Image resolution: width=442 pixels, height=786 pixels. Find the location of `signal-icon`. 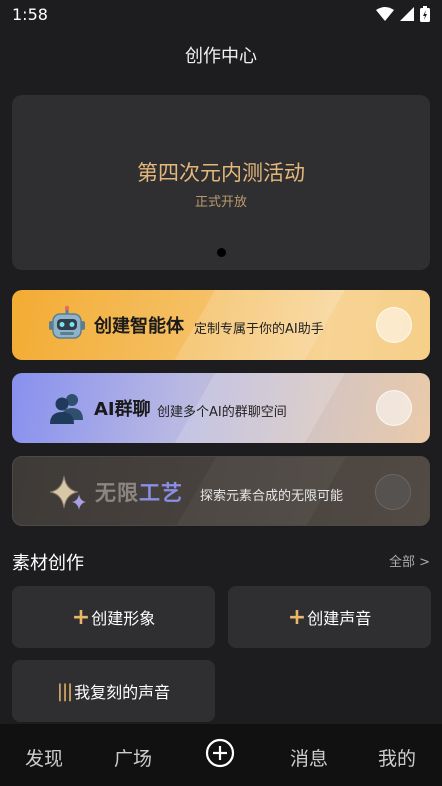

signal-icon is located at coordinates (407, 14).